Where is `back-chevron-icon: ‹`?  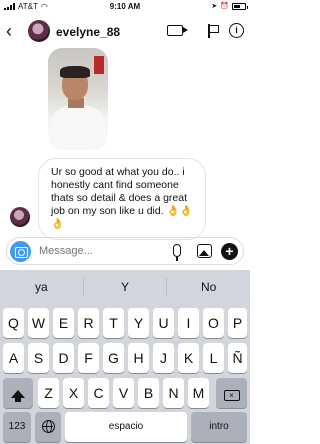
back-chevron-icon: ‹ is located at coordinates (9, 31).